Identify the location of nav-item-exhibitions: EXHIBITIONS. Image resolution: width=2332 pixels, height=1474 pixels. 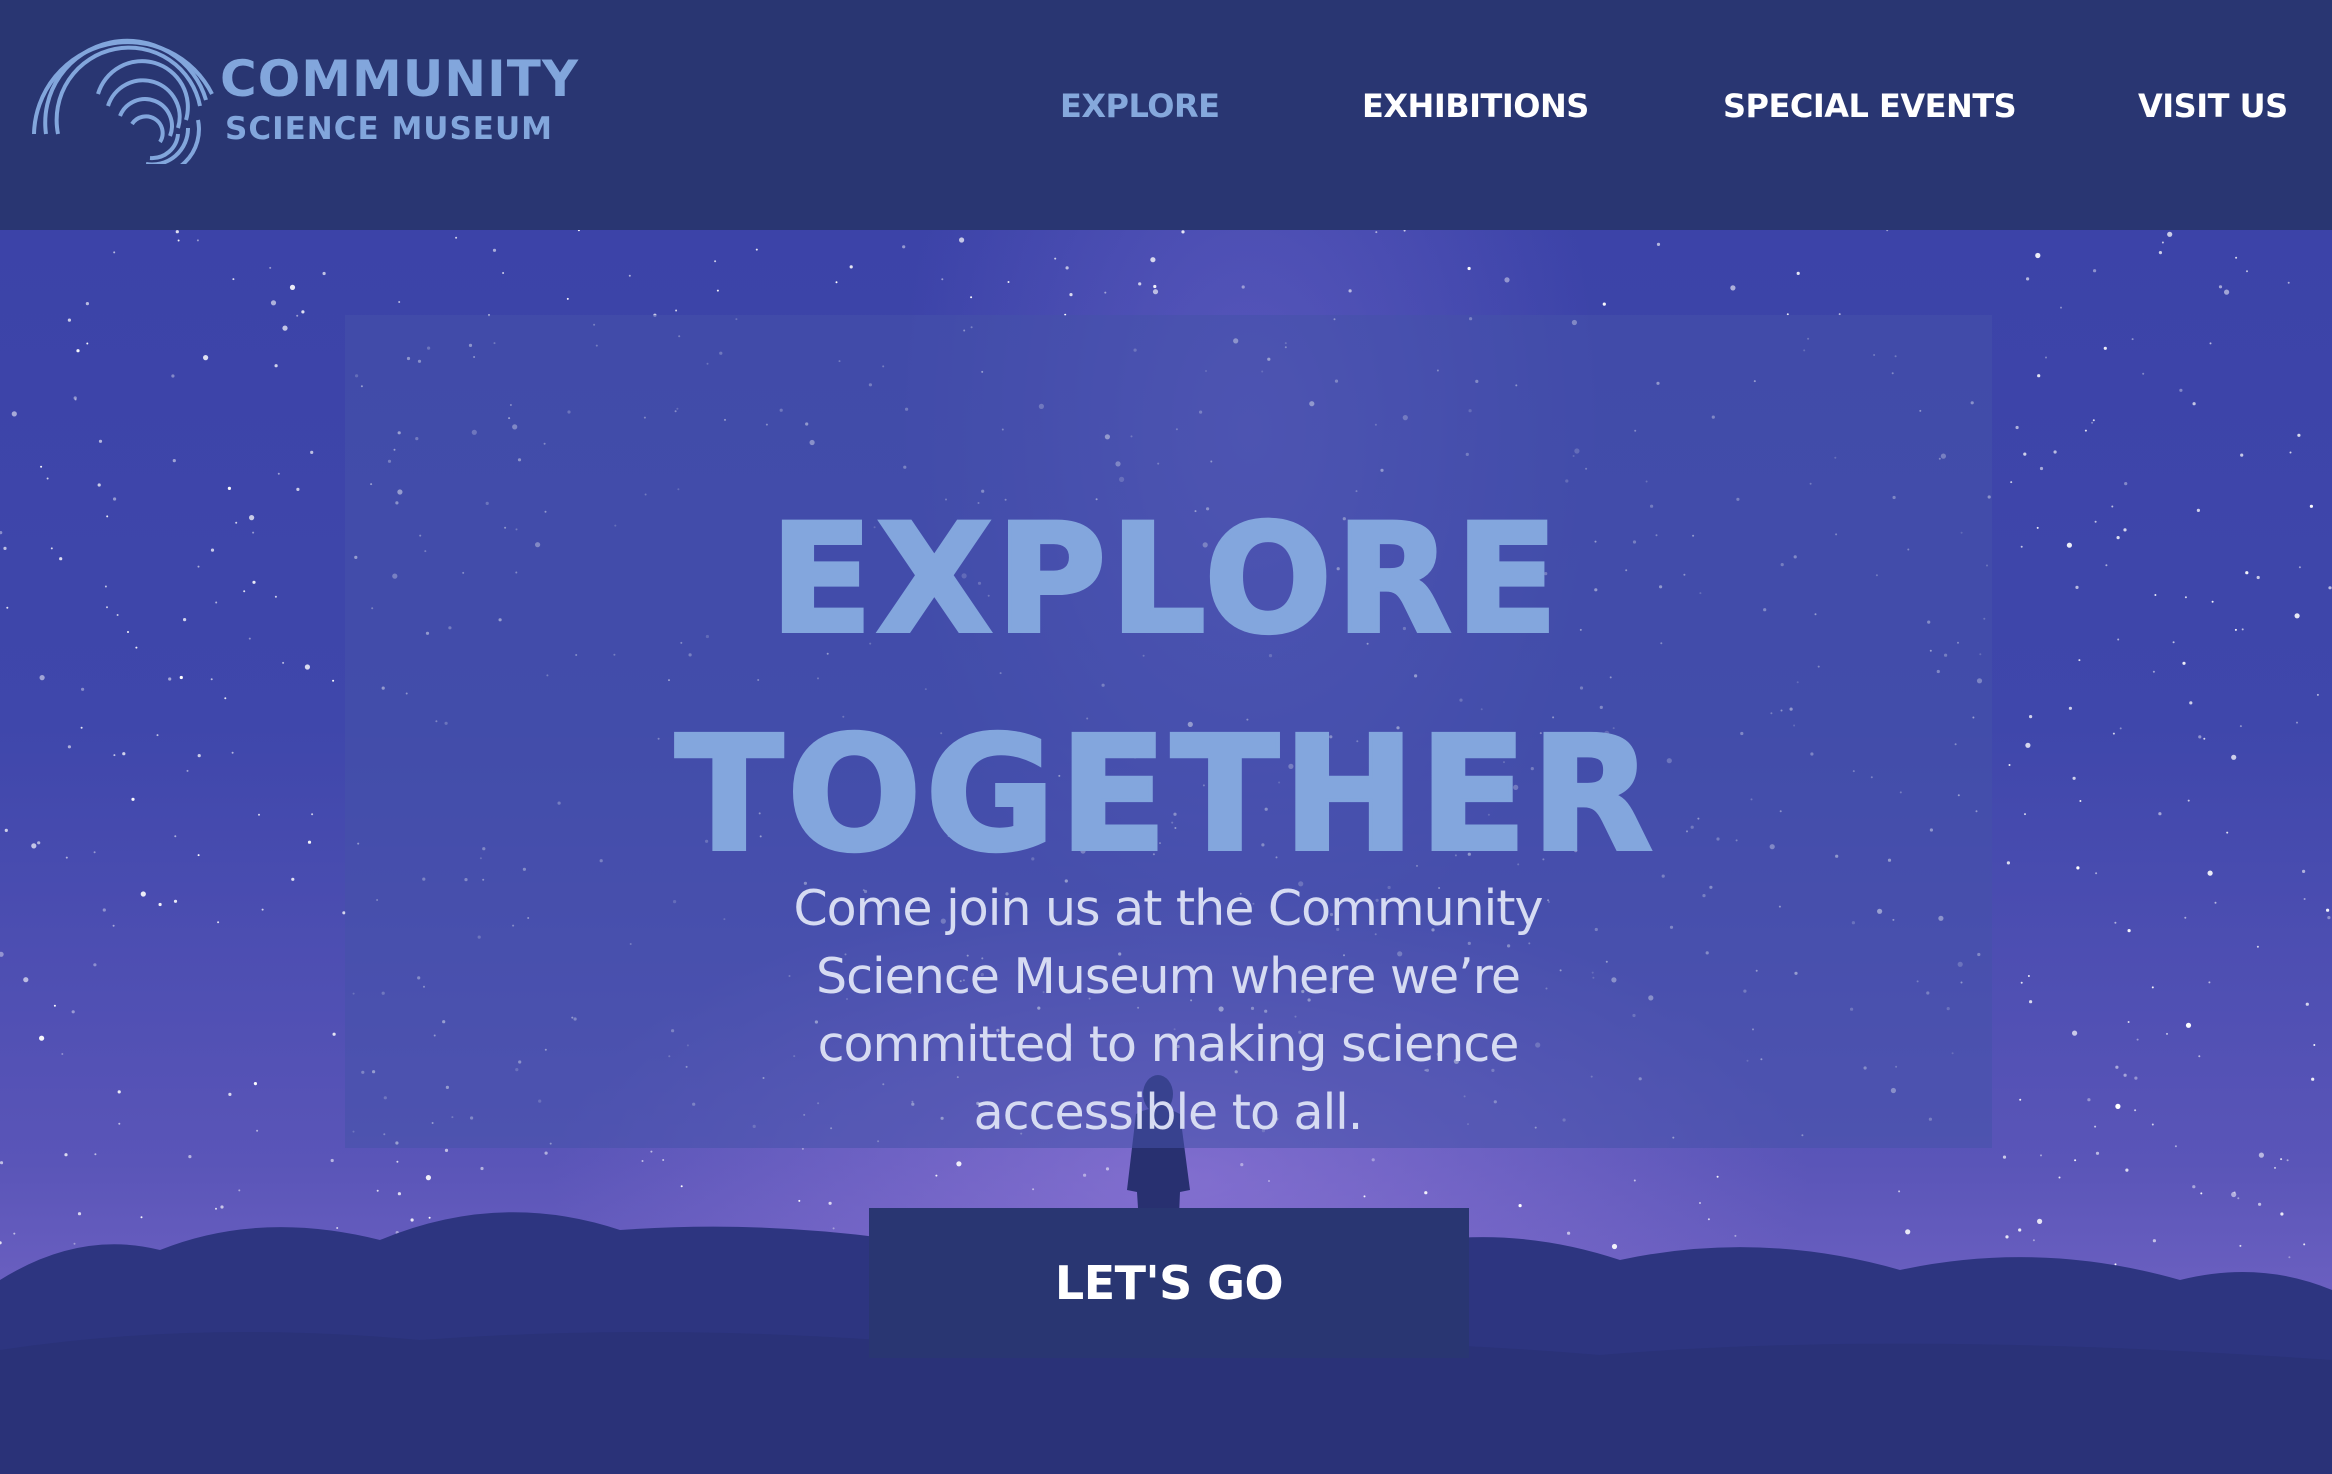
(1475, 106).